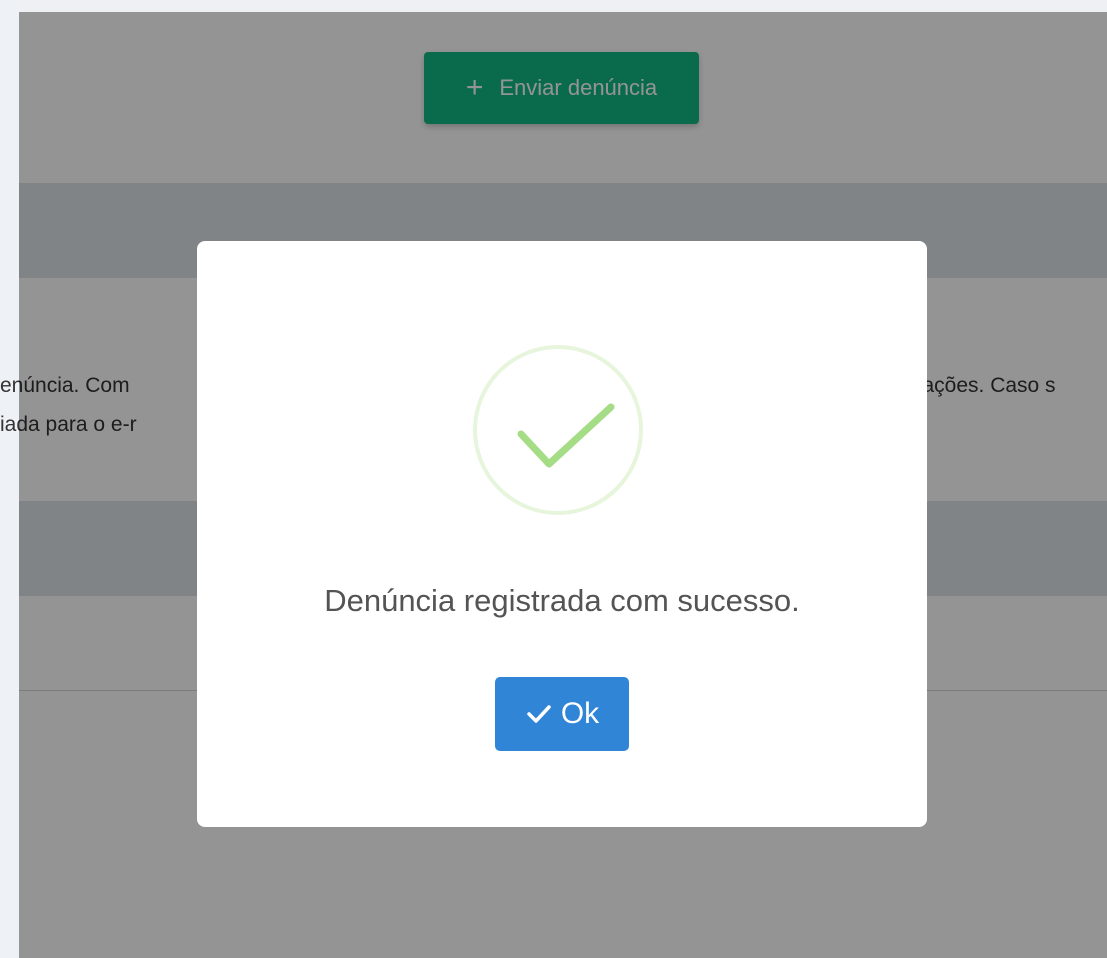  What do you see at coordinates (558, 430) in the screenshot?
I see `success-check-icon` at bounding box center [558, 430].